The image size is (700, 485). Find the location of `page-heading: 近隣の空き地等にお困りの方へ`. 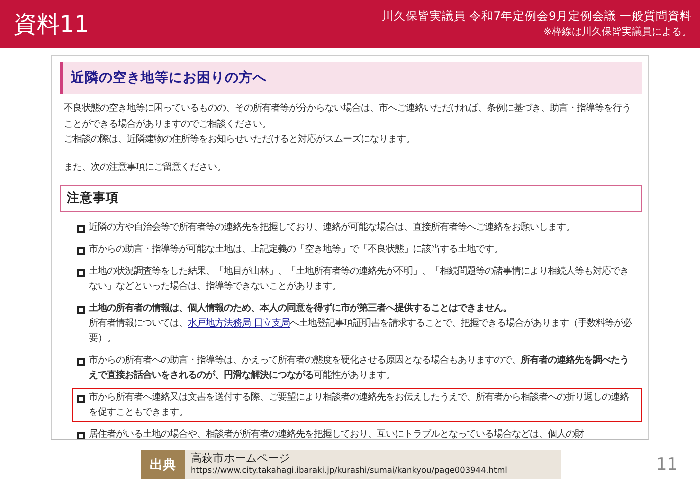

page-heading: 近隣の空き地等にお困りの方へ is located at coordinates (351, 78).